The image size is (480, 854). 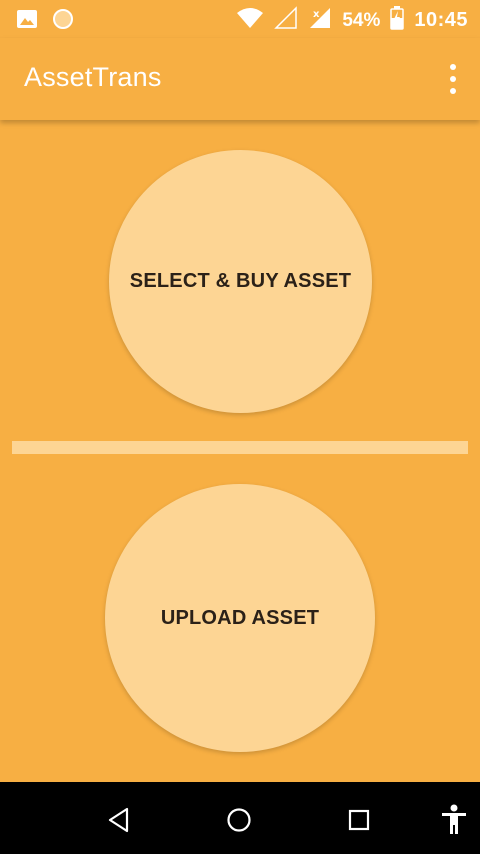 What do you see at coordinates (240, 447) in the screenshot?
I see `divider` at bounding box center [240, 447].